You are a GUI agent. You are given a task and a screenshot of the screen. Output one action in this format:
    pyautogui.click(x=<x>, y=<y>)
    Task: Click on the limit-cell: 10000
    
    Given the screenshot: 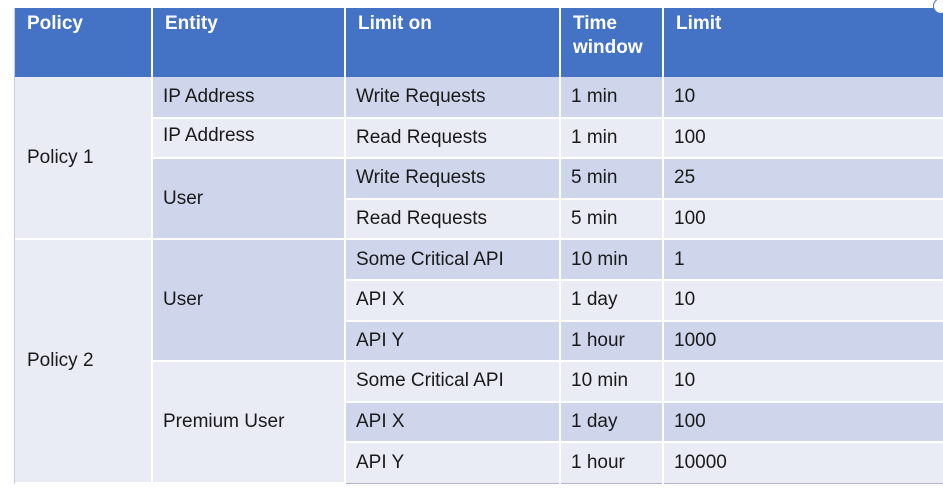 What is the action you would take?
    pyautogui.click(x=803, y=463)
    